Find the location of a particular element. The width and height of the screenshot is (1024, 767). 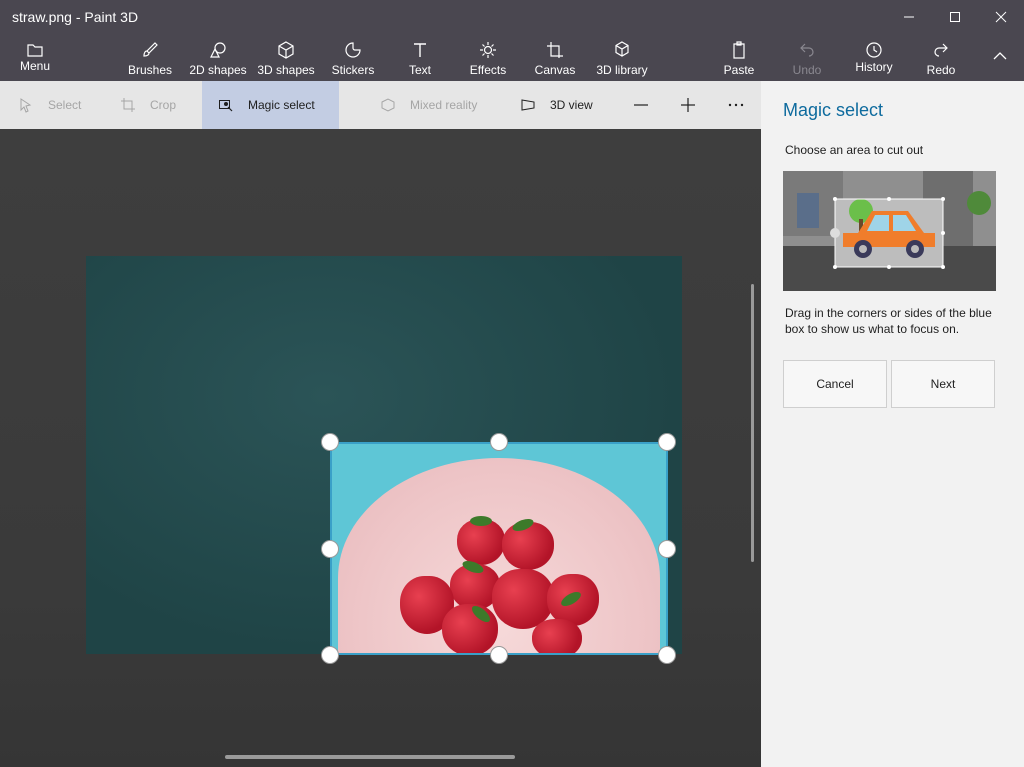

brush-icon is located at coordinates (150, 49).